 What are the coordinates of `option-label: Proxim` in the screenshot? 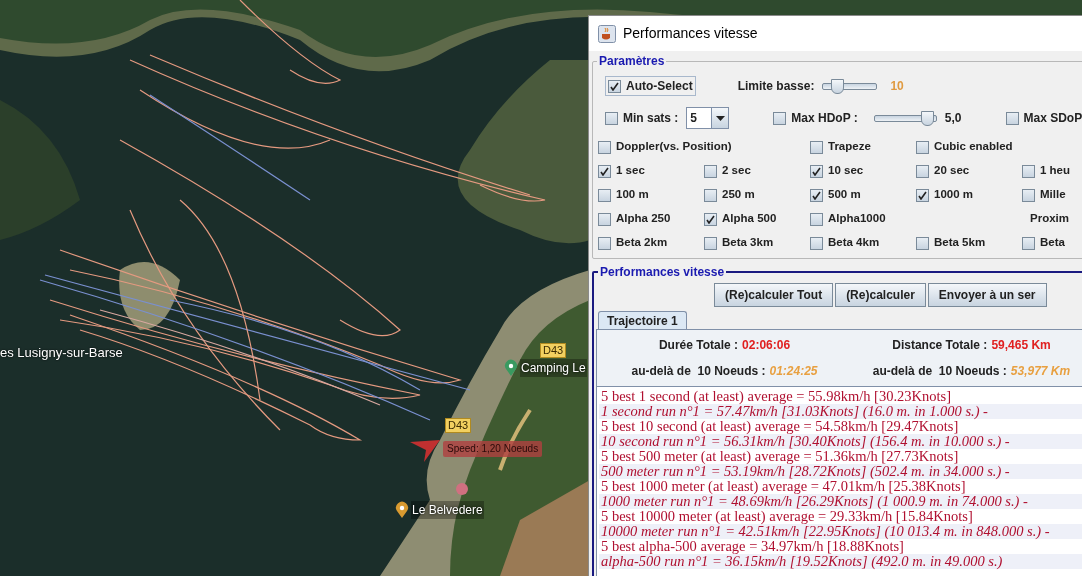 It's located at (1049, 218).